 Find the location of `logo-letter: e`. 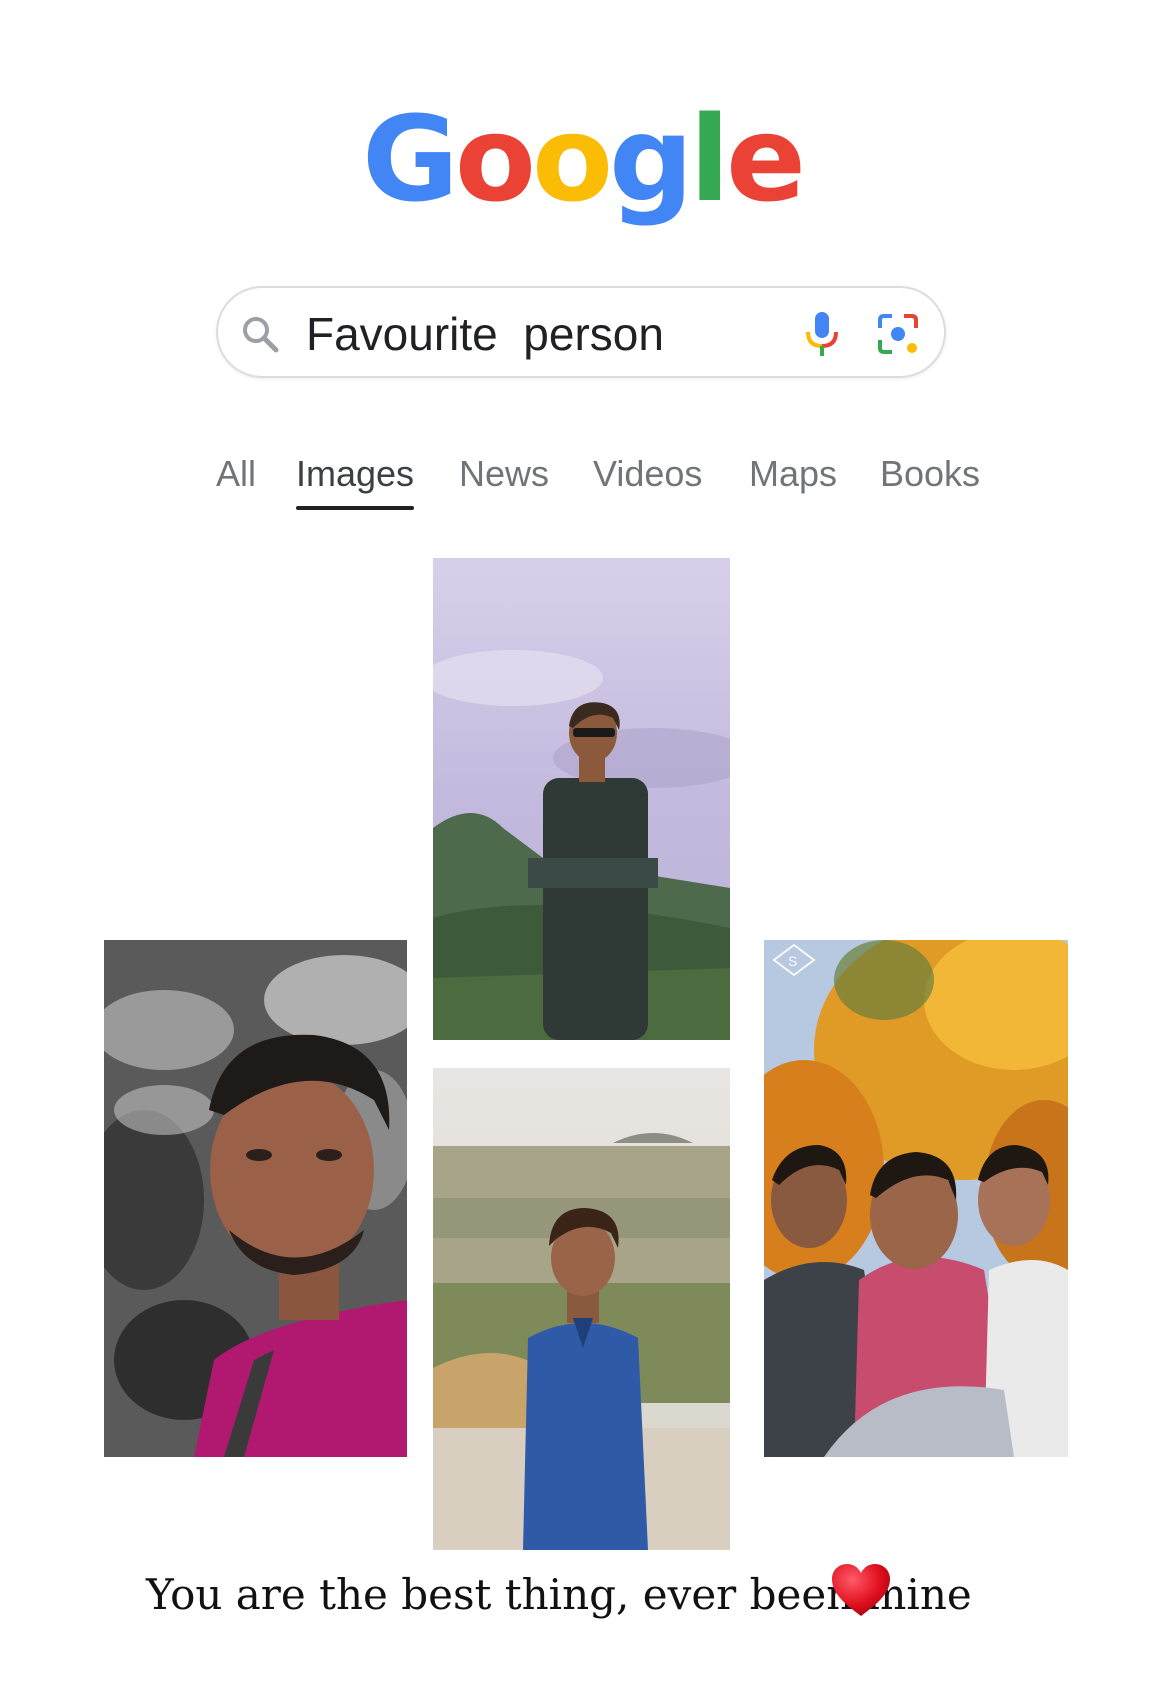

logo-letter: e is located at coordinates (765, 159).